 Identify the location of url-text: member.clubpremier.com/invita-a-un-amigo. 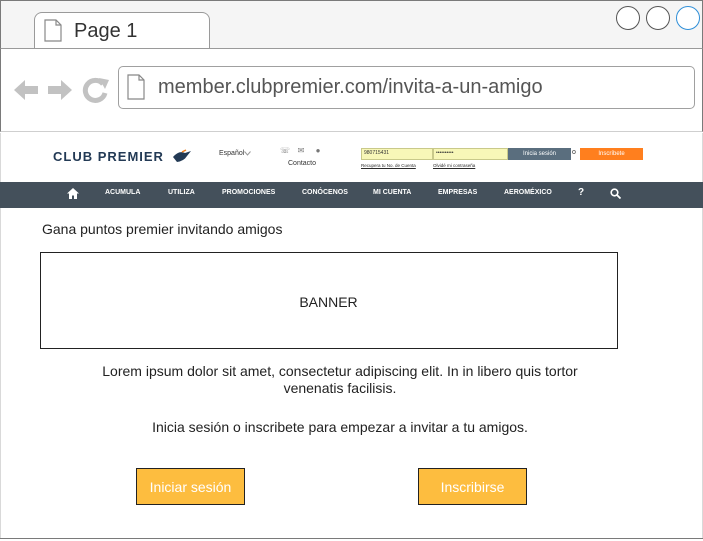
(350, 87).